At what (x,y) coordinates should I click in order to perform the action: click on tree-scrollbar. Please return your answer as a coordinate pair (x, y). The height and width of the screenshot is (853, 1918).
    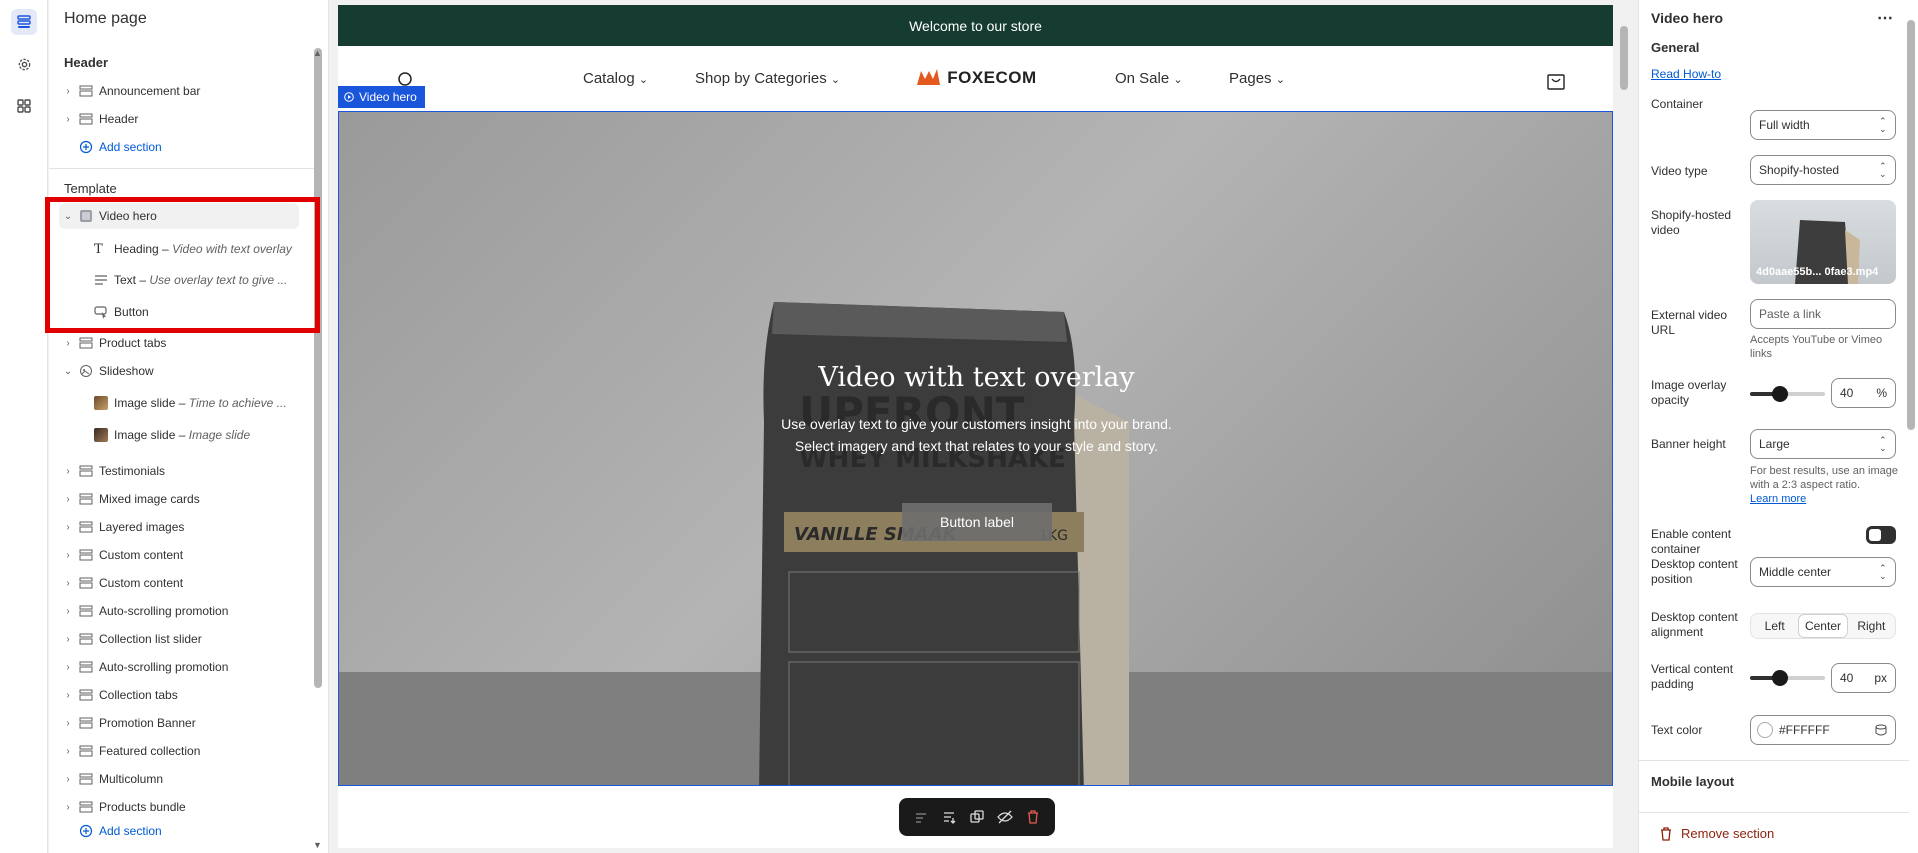
    Looking at the image, I should click on (318, 368).